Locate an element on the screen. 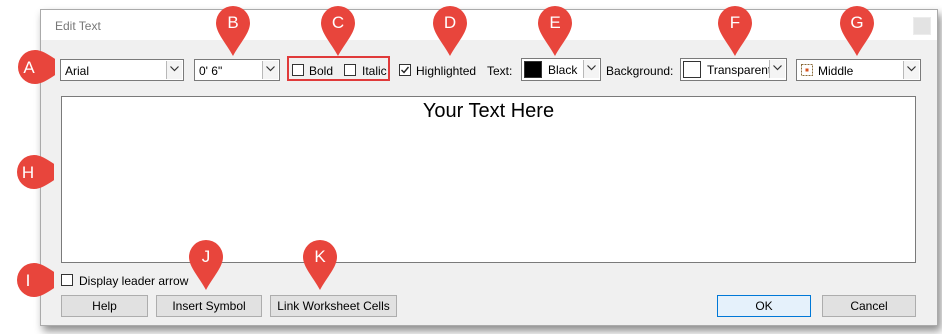 The height and width of the screenshot is (334, 942). check-icon is located at coordinates (405, 70).